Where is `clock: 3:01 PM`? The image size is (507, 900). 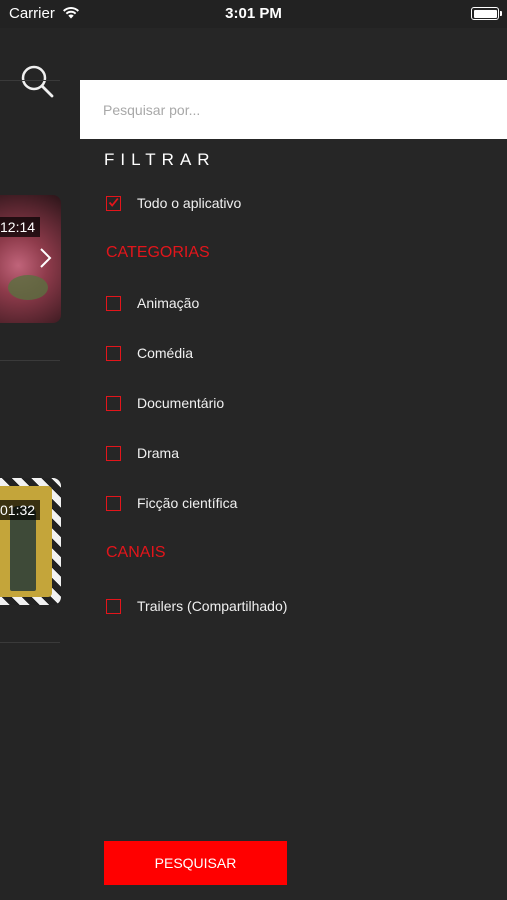
clock: 3:01 PM is located at coordinates (253, 13).